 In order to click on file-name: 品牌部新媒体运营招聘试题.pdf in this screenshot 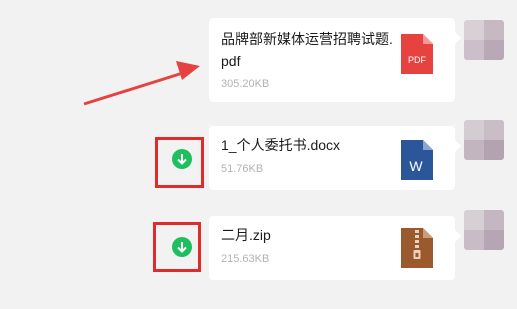, I will do `click(307, 50)`.